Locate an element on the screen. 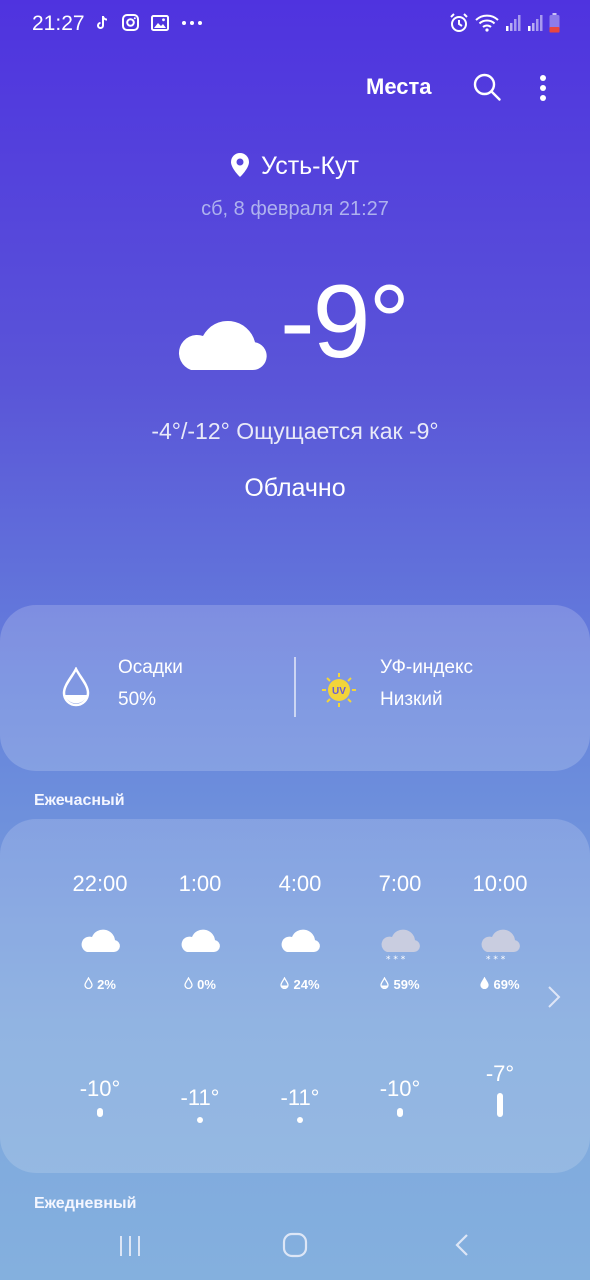 The width and height of the screenshot is (590, 1280). instagram-icon is located at coordinates (130, 22).